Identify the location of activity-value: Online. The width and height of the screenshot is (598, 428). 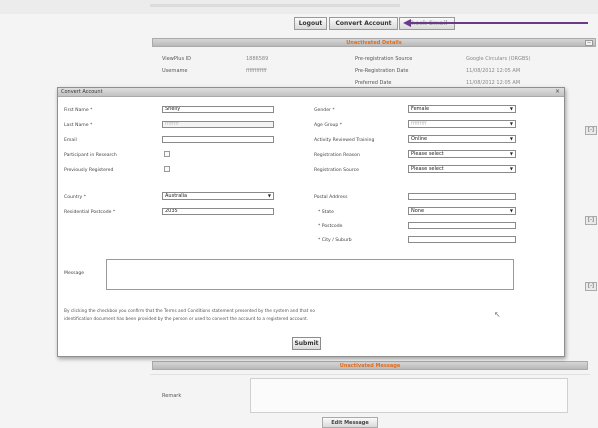
(419, 139).